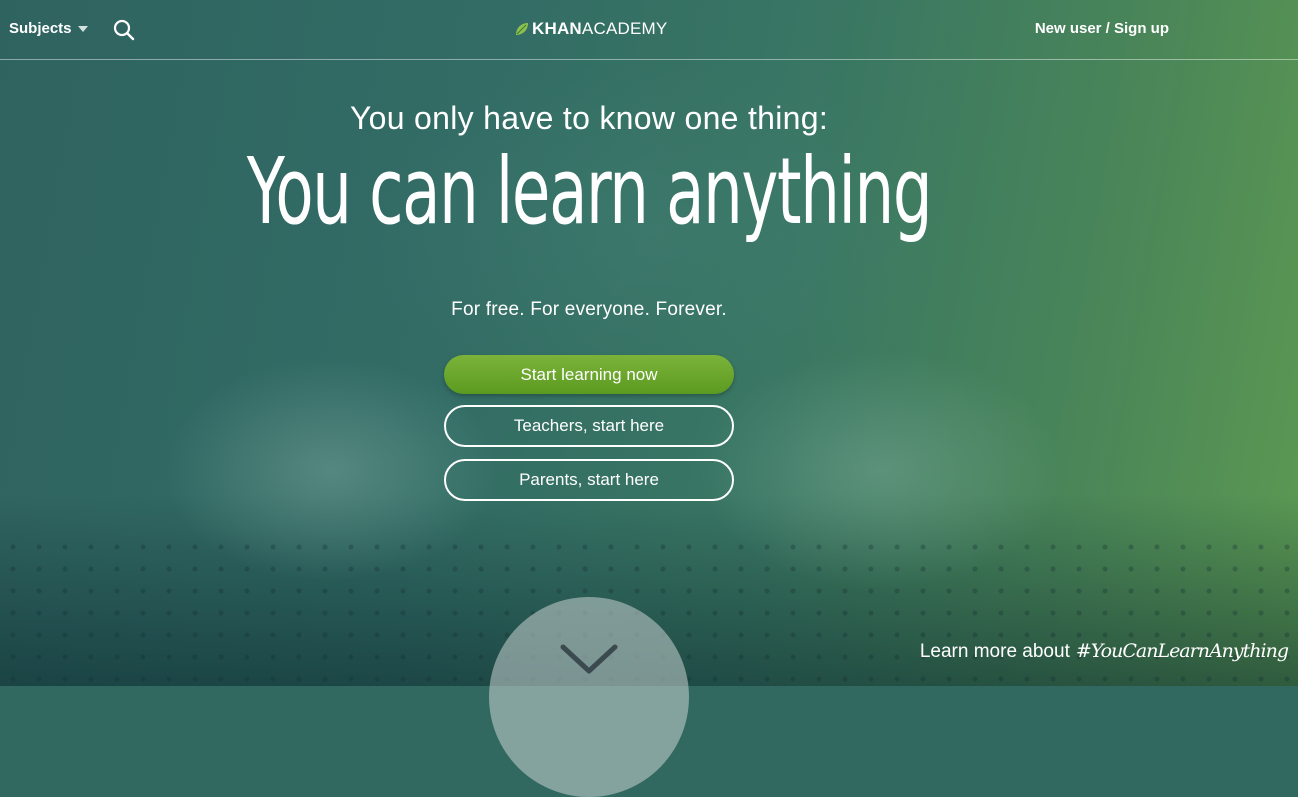 This screenshot has width=1298, height=797. Describe the element at coordinates (1182, 651) in the screenshot. I see `hashtag-text: #YouCanLearnAnything` at that location.